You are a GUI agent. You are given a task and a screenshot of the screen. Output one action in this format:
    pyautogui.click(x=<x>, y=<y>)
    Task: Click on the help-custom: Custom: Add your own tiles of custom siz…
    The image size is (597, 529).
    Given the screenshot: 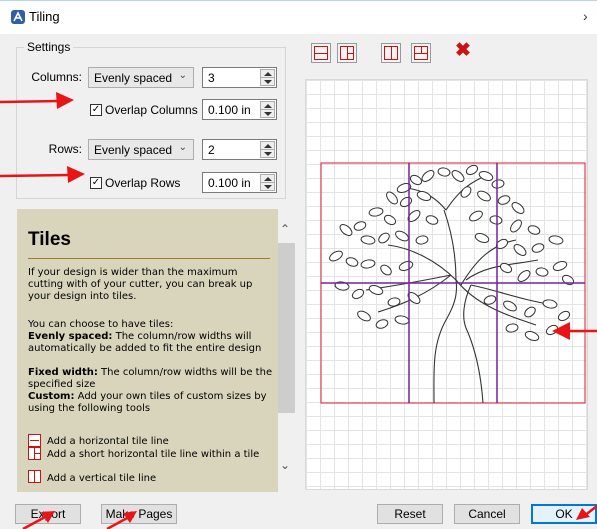 What is the action you would take?
    pyautogui.click(x=151, y=403)
    